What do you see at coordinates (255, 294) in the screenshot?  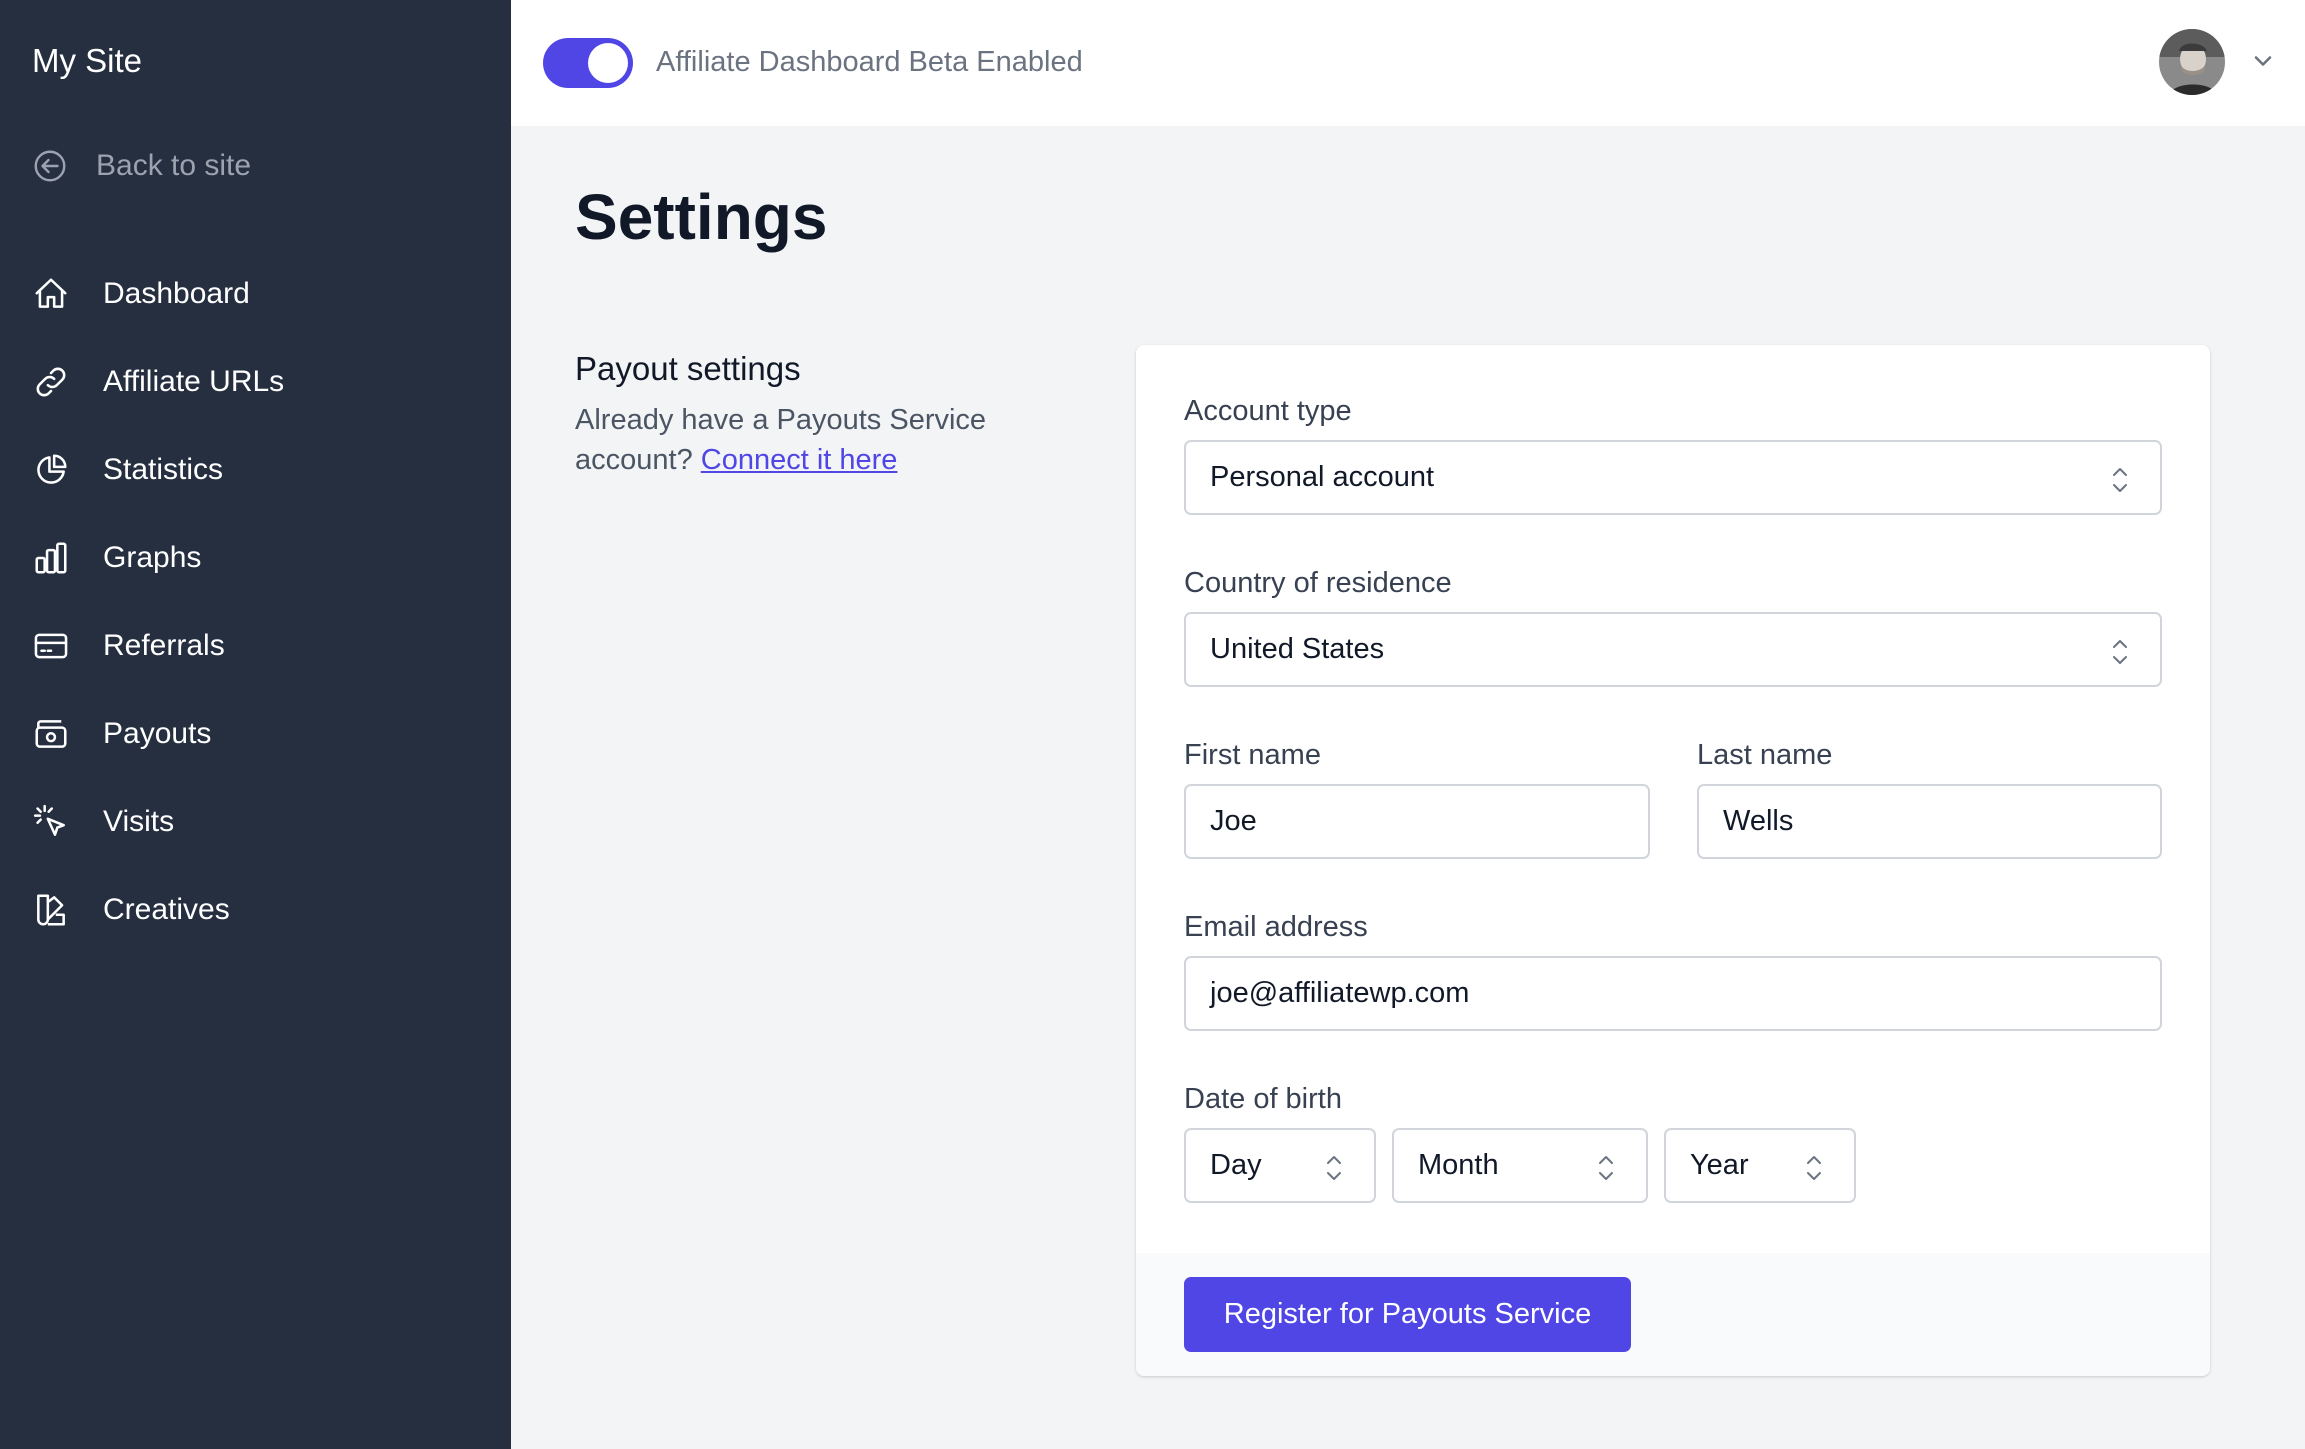 I see `sidebar-item-dashboard: Dashboard` at bounding box center [255, 294].